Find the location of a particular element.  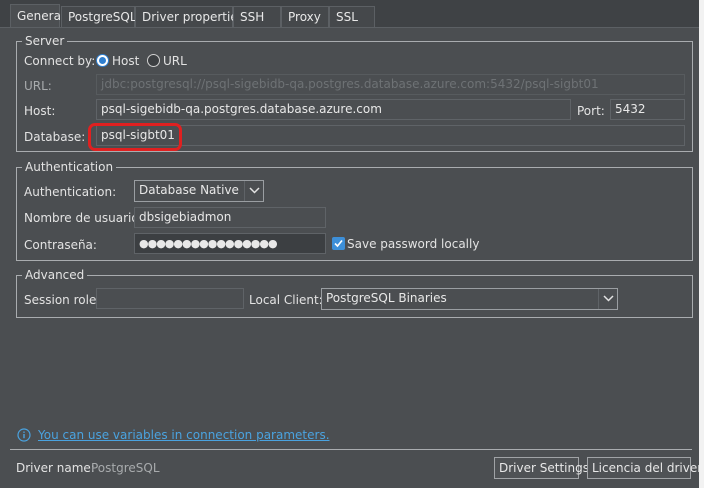

port-label: Port: is located at coordinates (591, 111).